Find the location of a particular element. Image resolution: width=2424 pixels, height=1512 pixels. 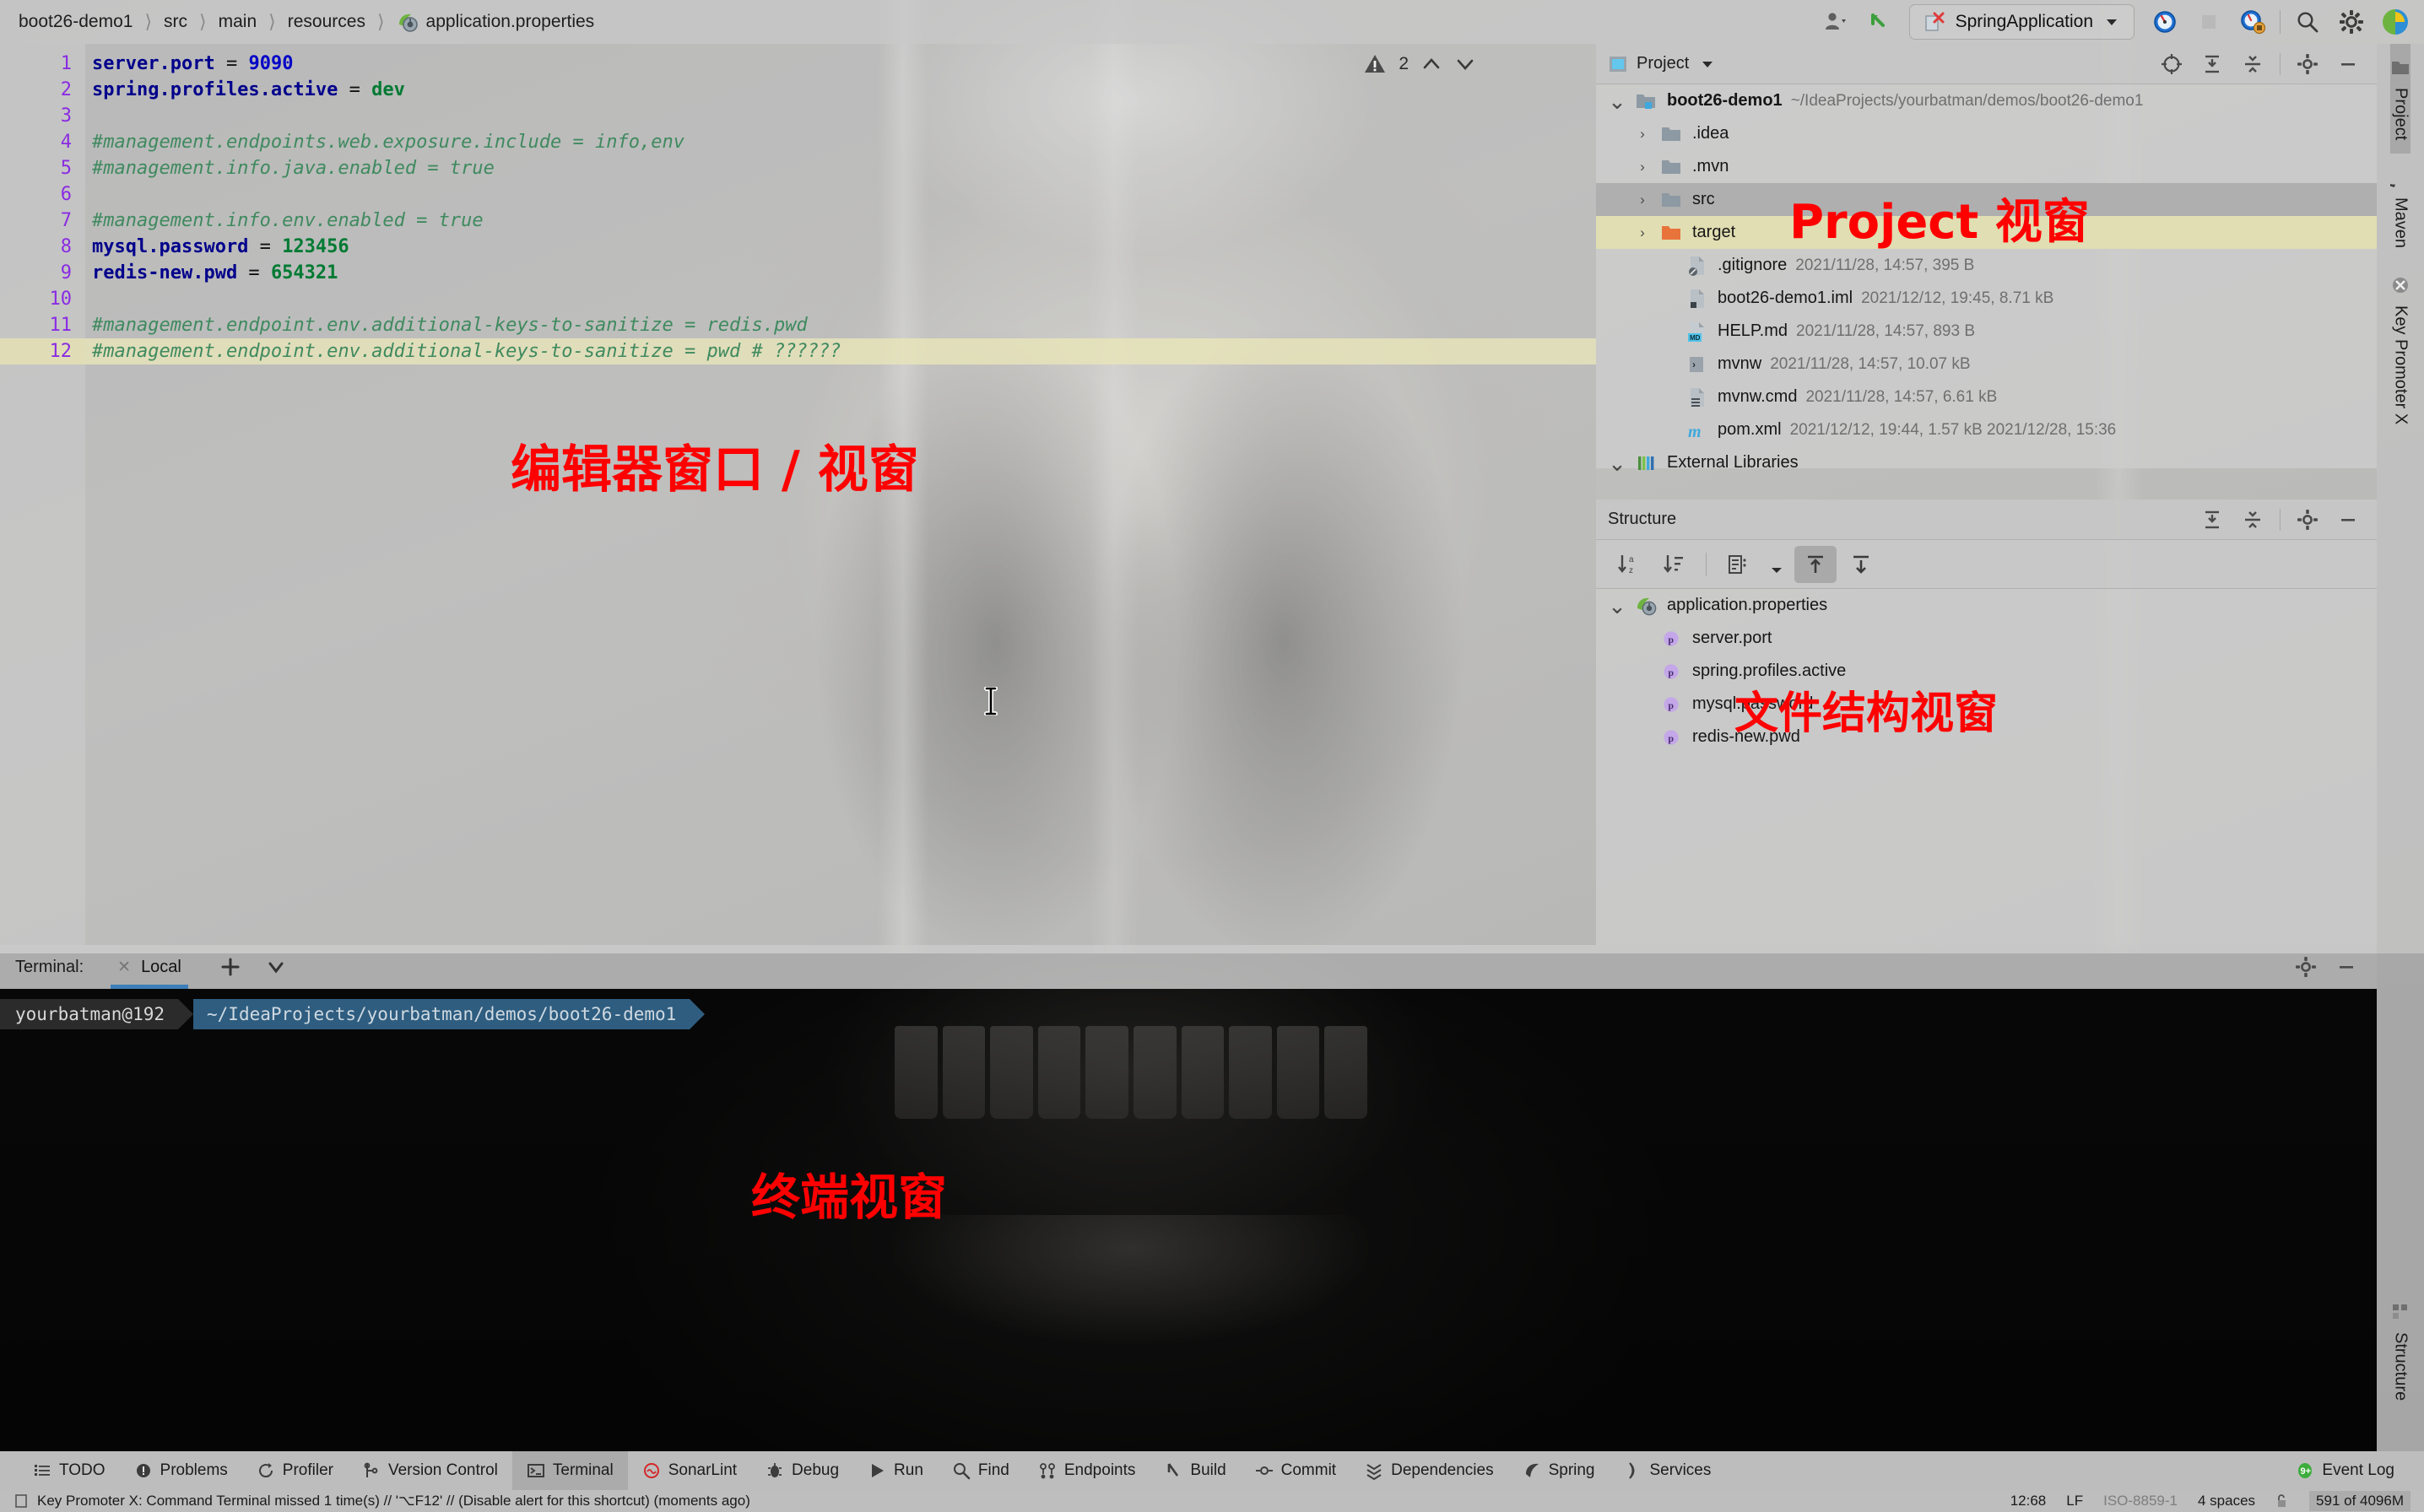

sort-alphabetically-icon: a z is located at coordinates (1629, 564).